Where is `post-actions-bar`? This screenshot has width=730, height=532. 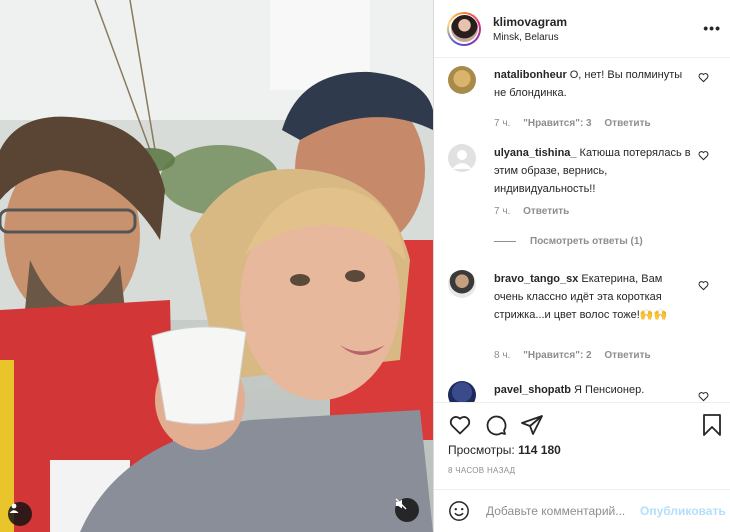 post-actions-bar is located at coordinates (582, 422).